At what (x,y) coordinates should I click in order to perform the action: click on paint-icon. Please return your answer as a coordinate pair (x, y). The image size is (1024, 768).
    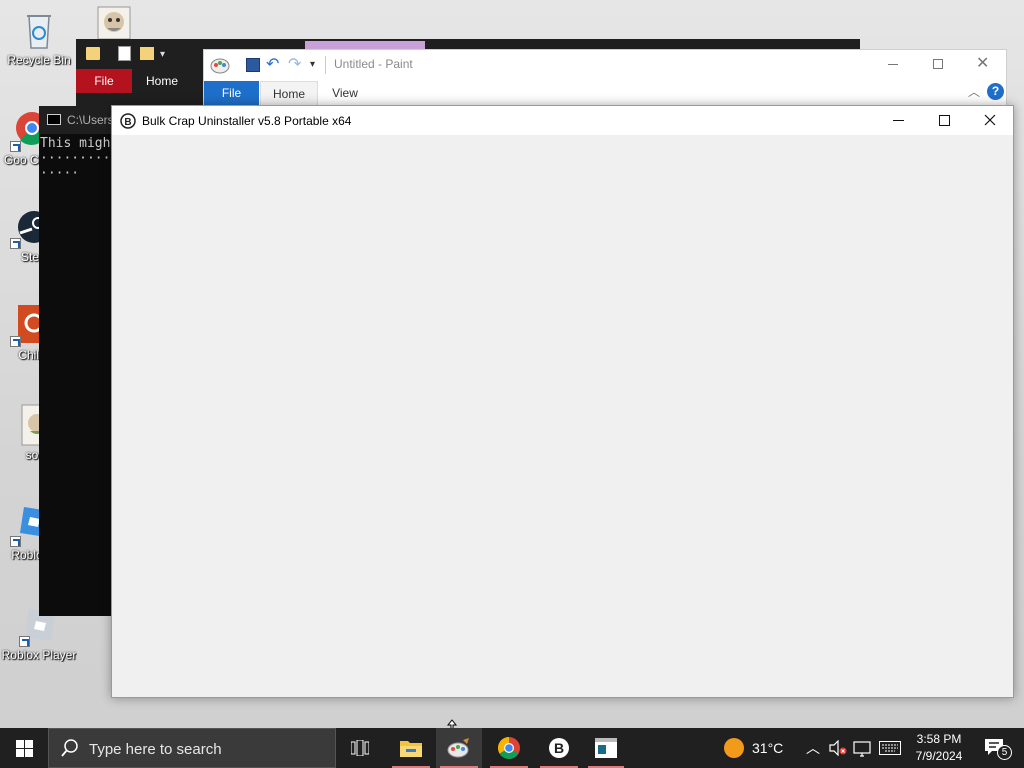
    Looking at the image, I should click on (458, 748).